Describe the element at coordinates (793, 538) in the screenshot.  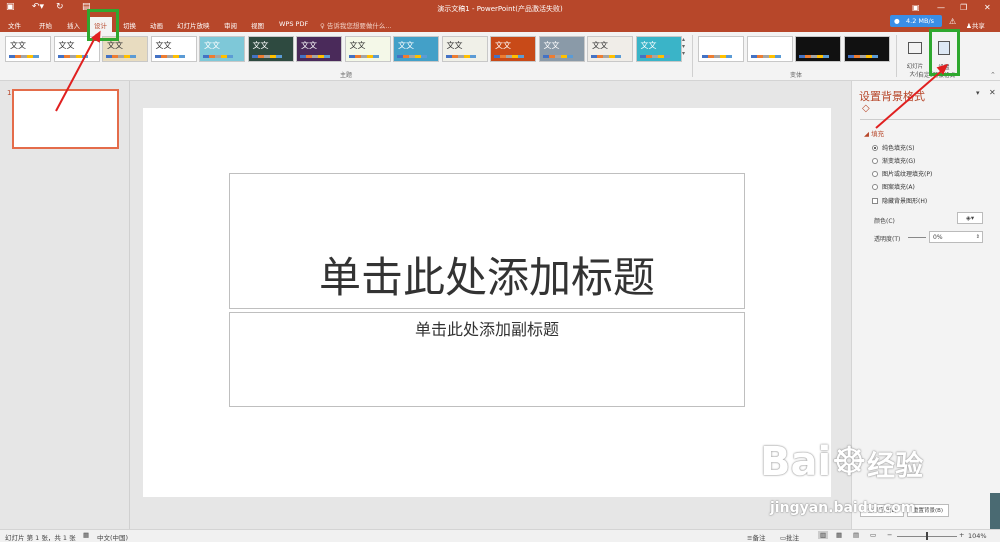
I see `comments-label: 批注` at that location.